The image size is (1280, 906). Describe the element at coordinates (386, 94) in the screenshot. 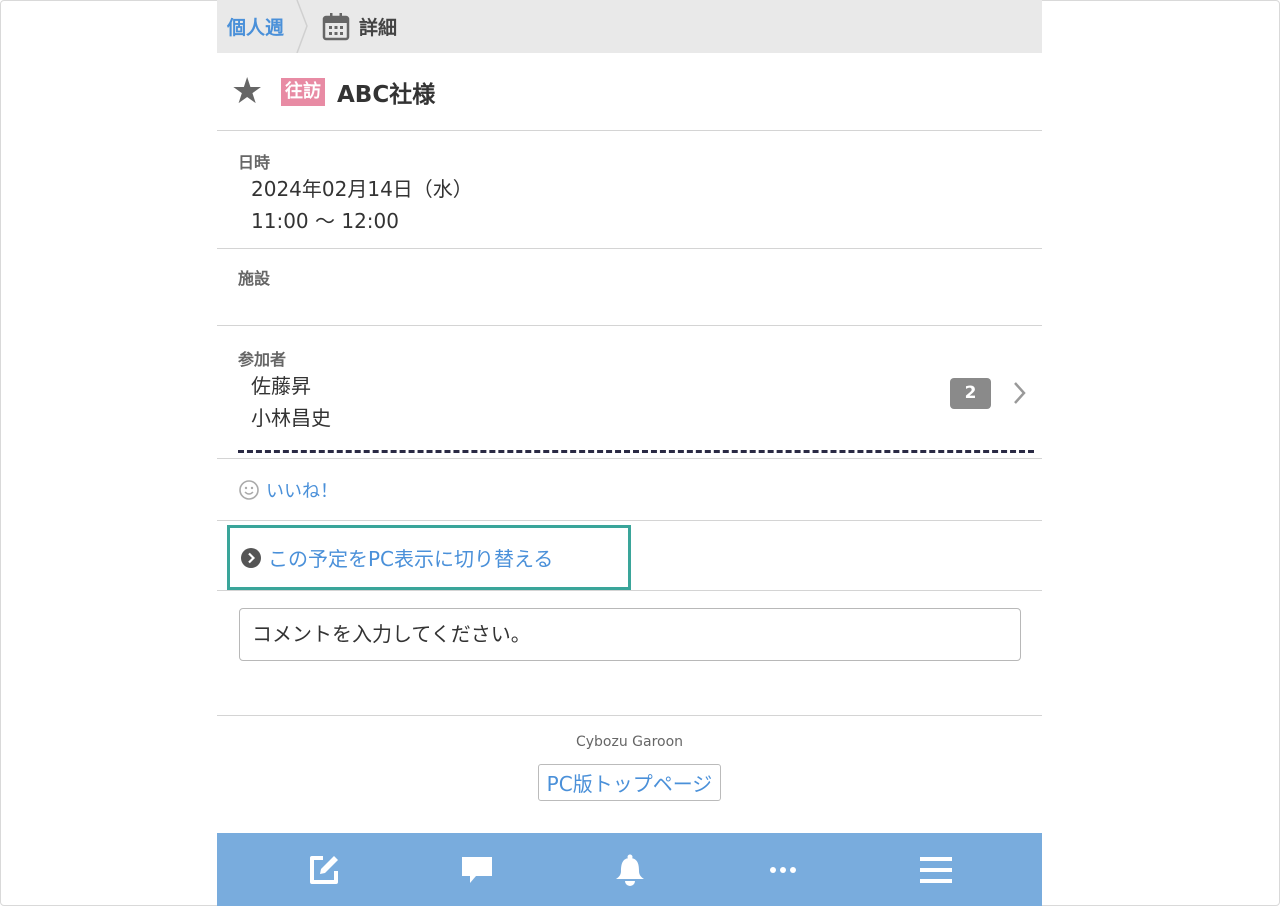

I see `event-title: ABC社様` at that location.